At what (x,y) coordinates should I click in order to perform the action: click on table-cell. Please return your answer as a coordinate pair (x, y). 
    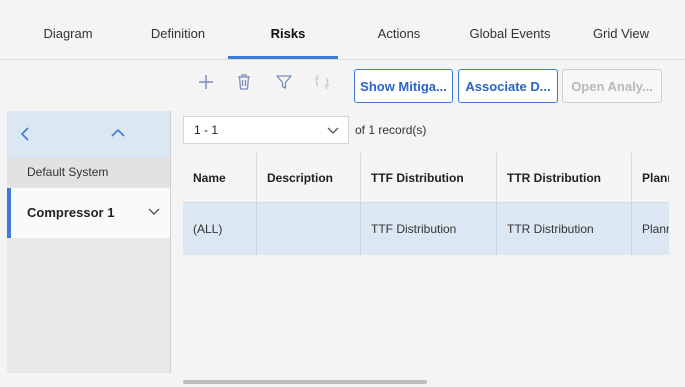
    Looking at the image, I should click on (309, 229).